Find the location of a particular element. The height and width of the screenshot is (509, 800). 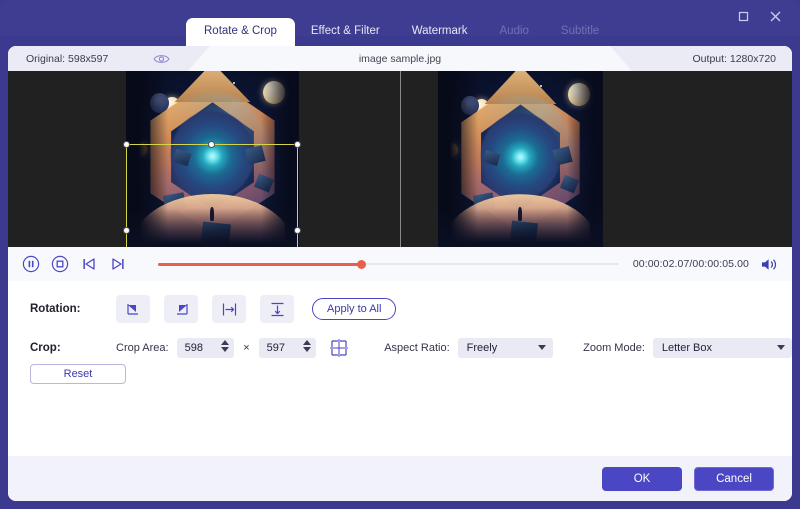

tab-audio: Audio is located at coordinates (514, 32).